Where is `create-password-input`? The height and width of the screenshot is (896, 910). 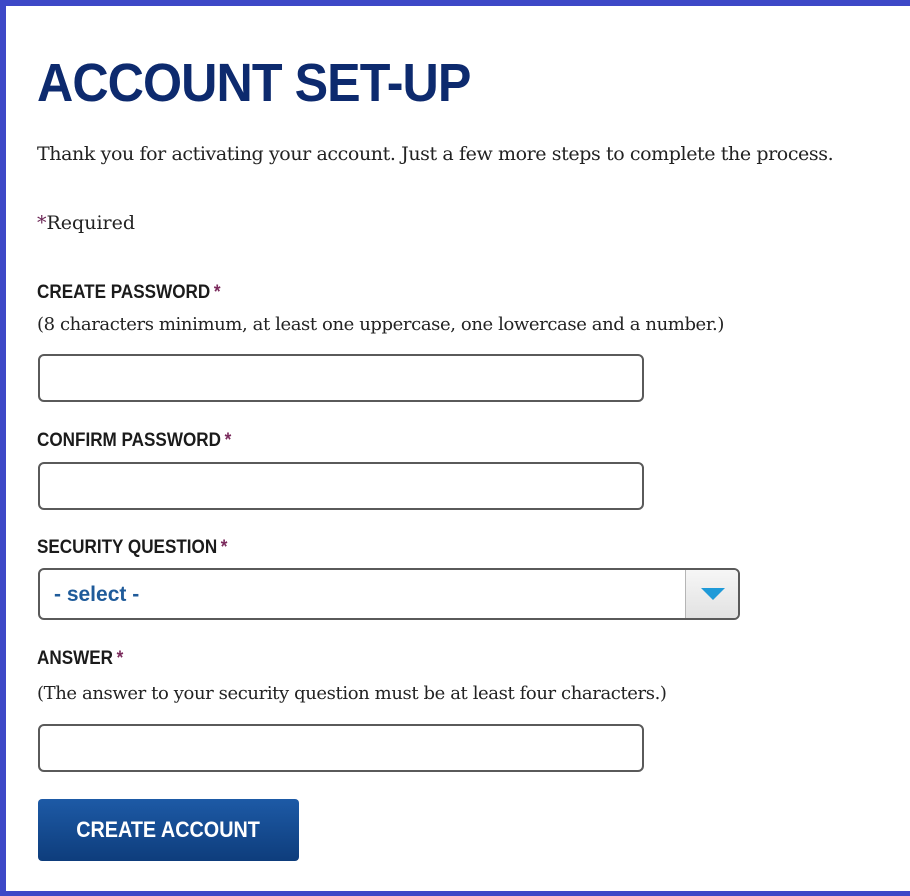 create-password-input is located at coordinates (341, 378).